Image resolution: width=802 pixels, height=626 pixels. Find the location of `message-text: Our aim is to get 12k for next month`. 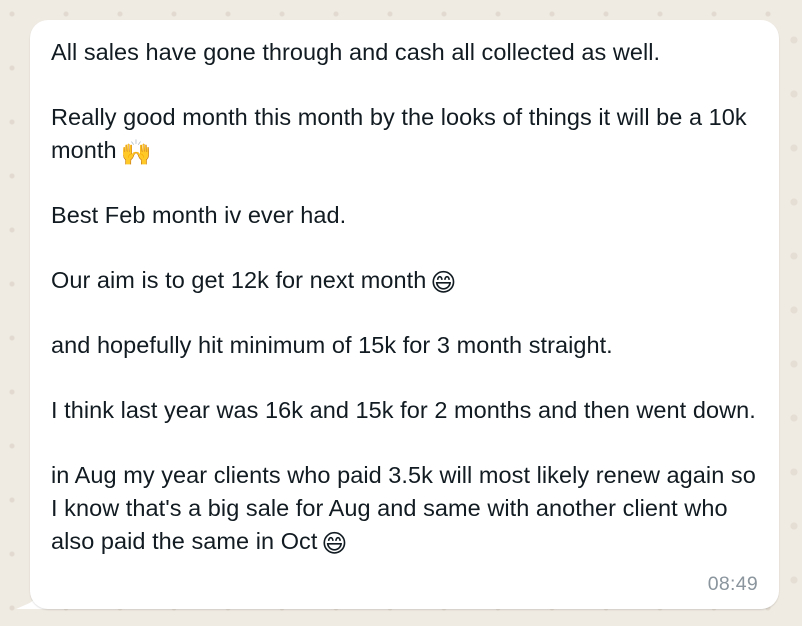

message-text: Our aim is to get 12k for next month is located at coordinates (239, 280).